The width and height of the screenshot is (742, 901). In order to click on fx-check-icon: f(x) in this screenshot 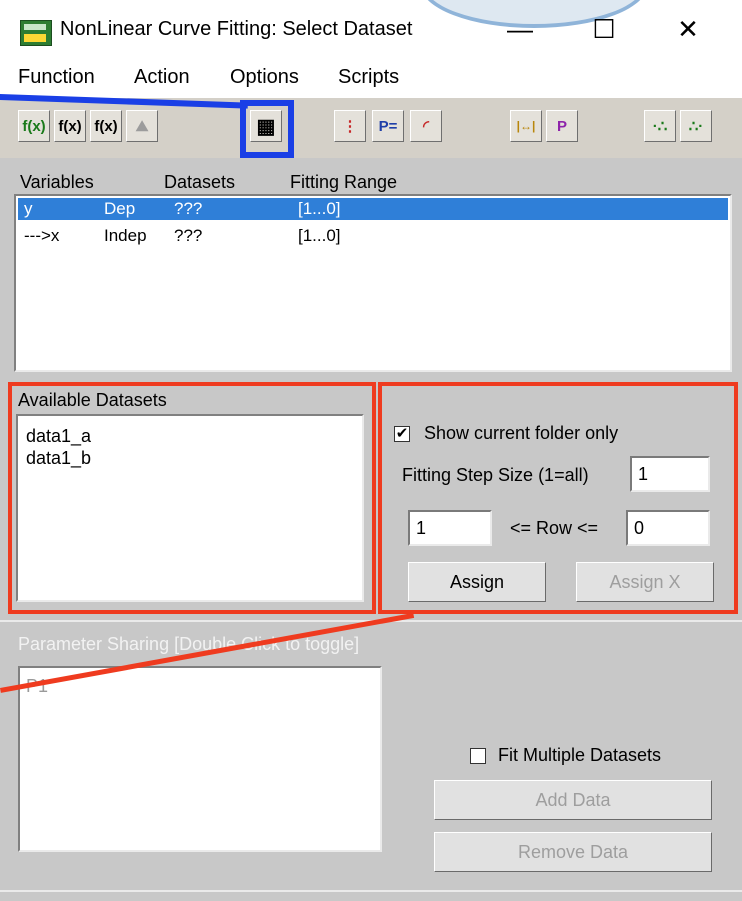, I will do `click(34, 126)`.